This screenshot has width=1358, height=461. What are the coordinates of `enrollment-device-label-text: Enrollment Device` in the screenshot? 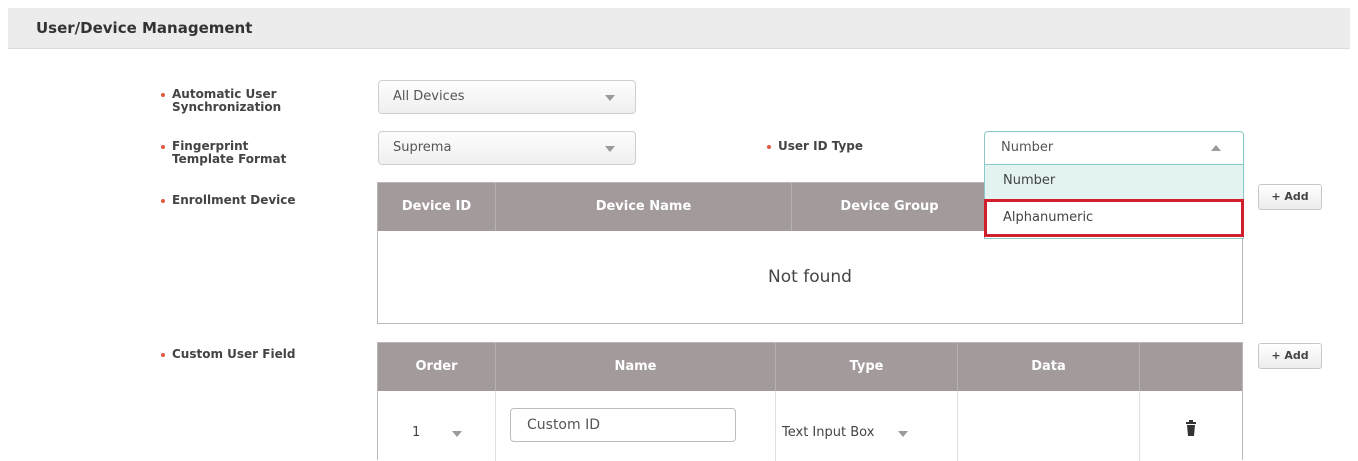 It's located at (234, 200).